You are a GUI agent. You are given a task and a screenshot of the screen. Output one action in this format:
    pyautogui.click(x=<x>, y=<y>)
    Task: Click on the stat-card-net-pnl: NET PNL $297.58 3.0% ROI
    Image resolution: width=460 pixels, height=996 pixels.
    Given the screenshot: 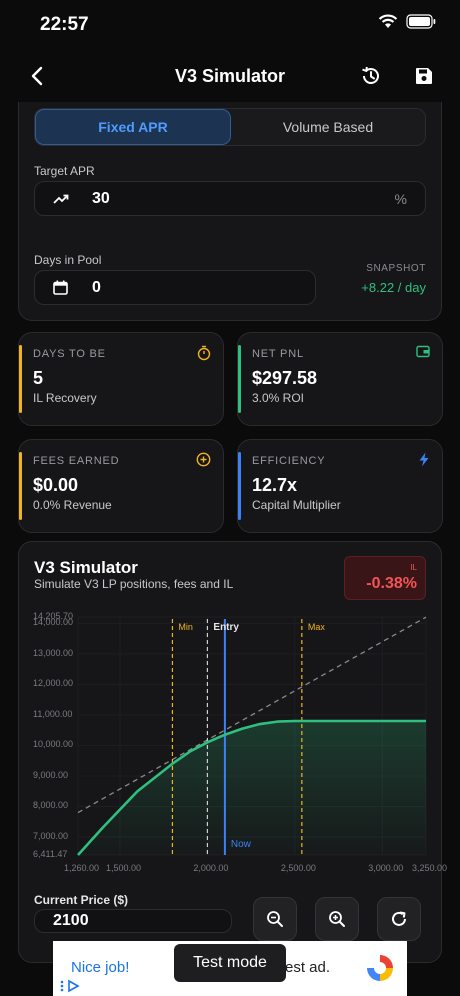 What is the action you would take?
    pyautogui.click(x=340, y=379)
    